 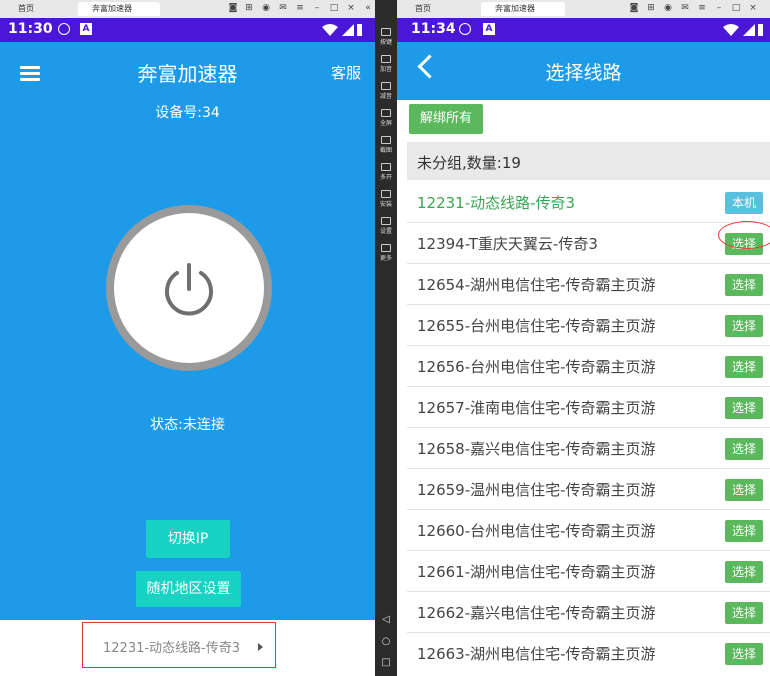 What do you see at coordinates (346, 72) in the screenshot?
I see `customer-service-button: 客服` at bounding box center [346, 72].